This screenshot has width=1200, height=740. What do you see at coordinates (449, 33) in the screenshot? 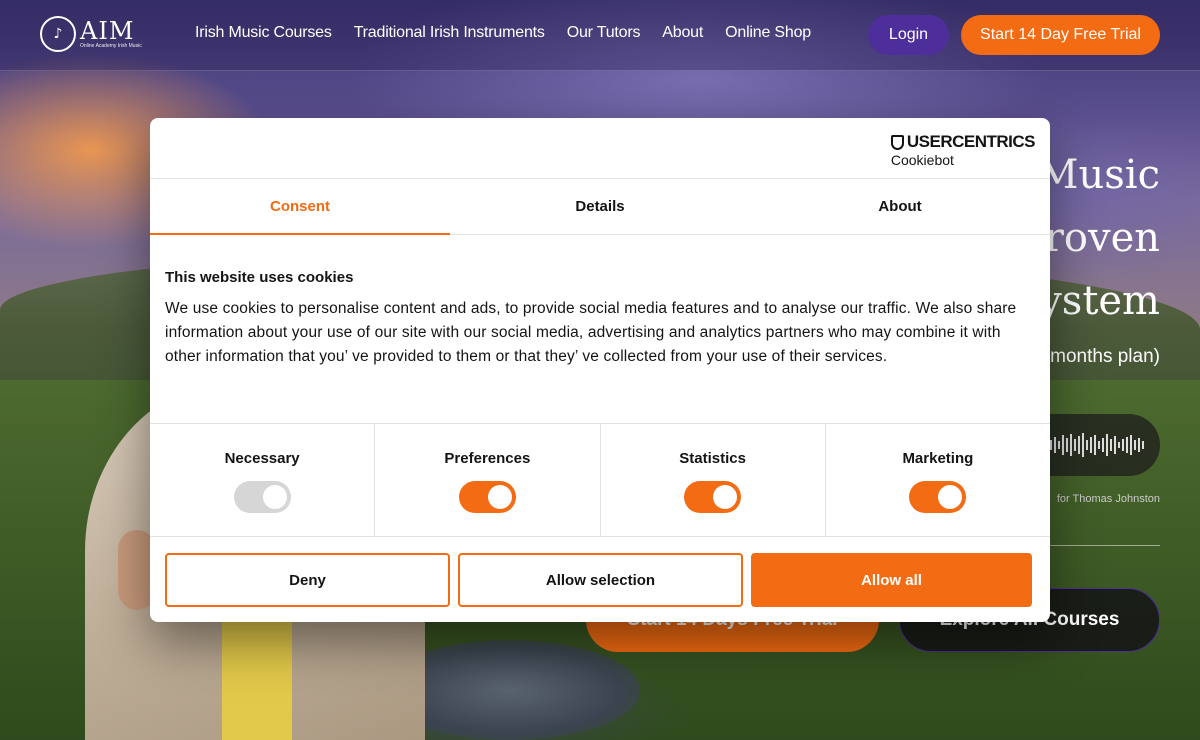
I see `nav-traditional-irish-instruments: Traditional Irish Instruments` at bounding box center [449, 33].